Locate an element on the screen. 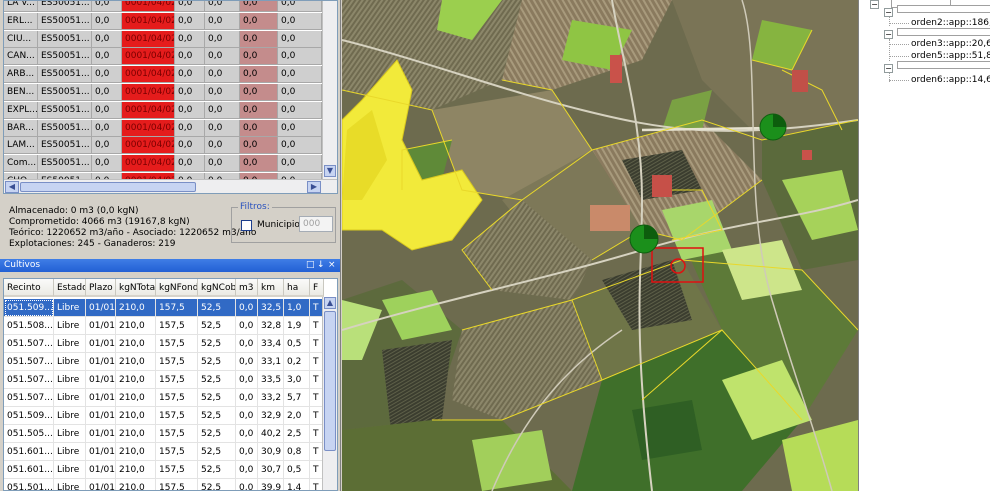  scroll-left-icon: ◀ is located at coordinates (12, 187).